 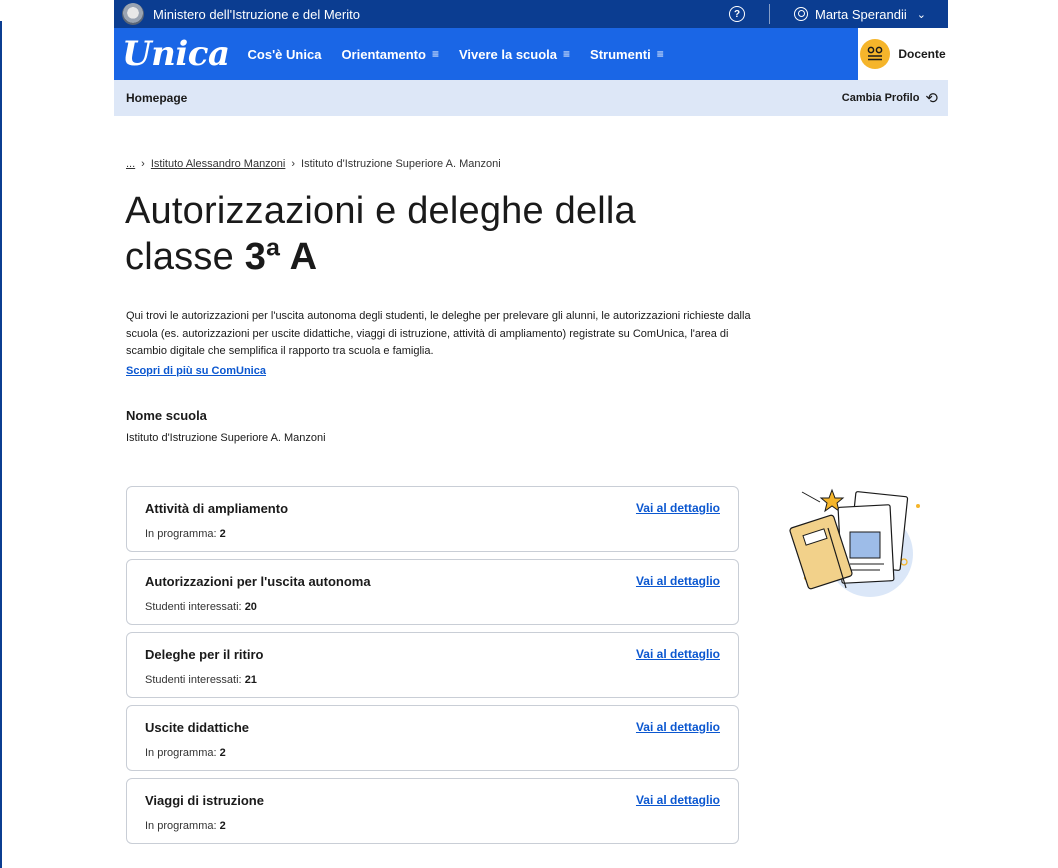 I want to click on nav-item-label: Orientamento, so click(x=383, y=54).